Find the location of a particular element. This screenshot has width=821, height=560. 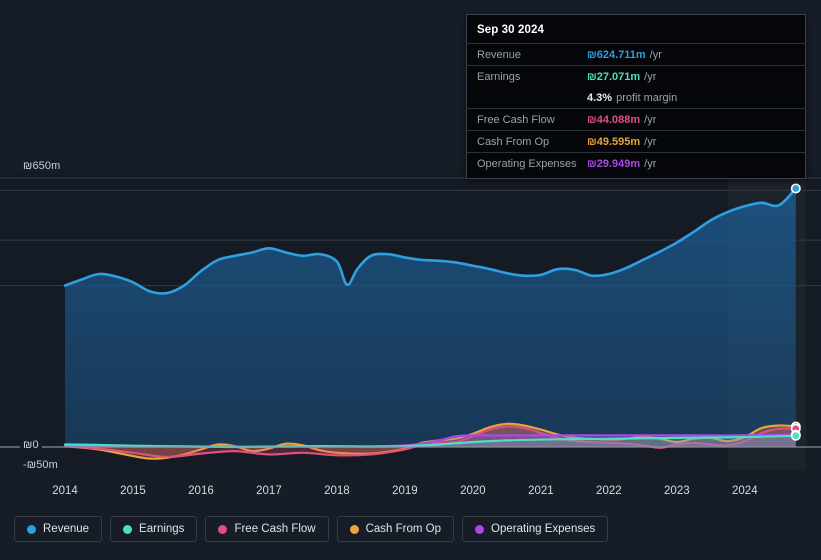

x-axis-tick-2015: 2015 is located at coordinates (133, 491).